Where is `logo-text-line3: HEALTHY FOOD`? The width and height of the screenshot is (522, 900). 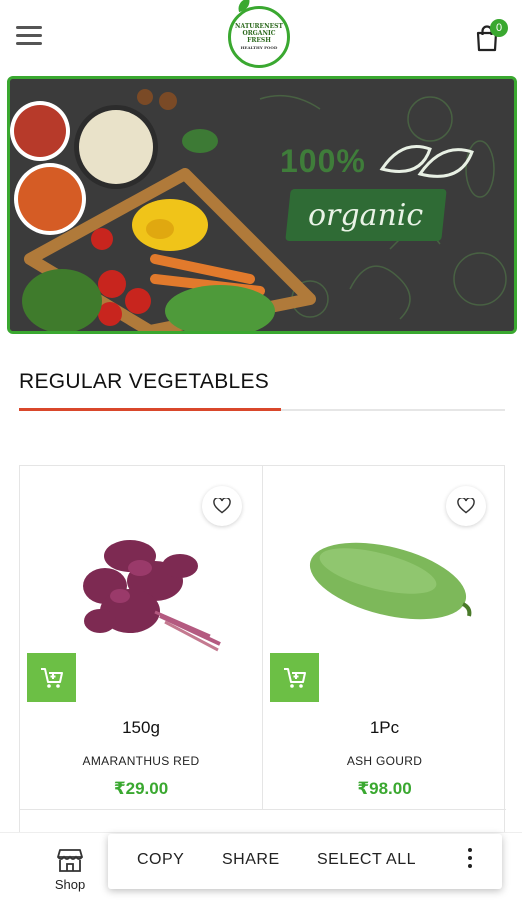 logo-text-line3: HEALTHY FOOD is located at coordinates (259, 47).